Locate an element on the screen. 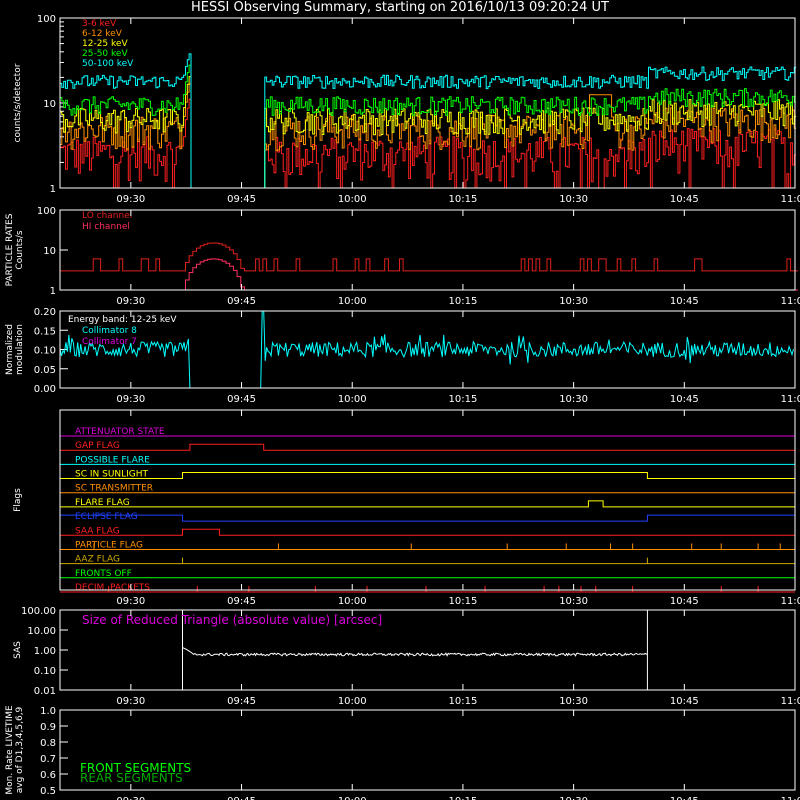 The height and width of the screenshot is (800, 800). flags-xtick-label: 10:15 is located at coordinates (463, 601).